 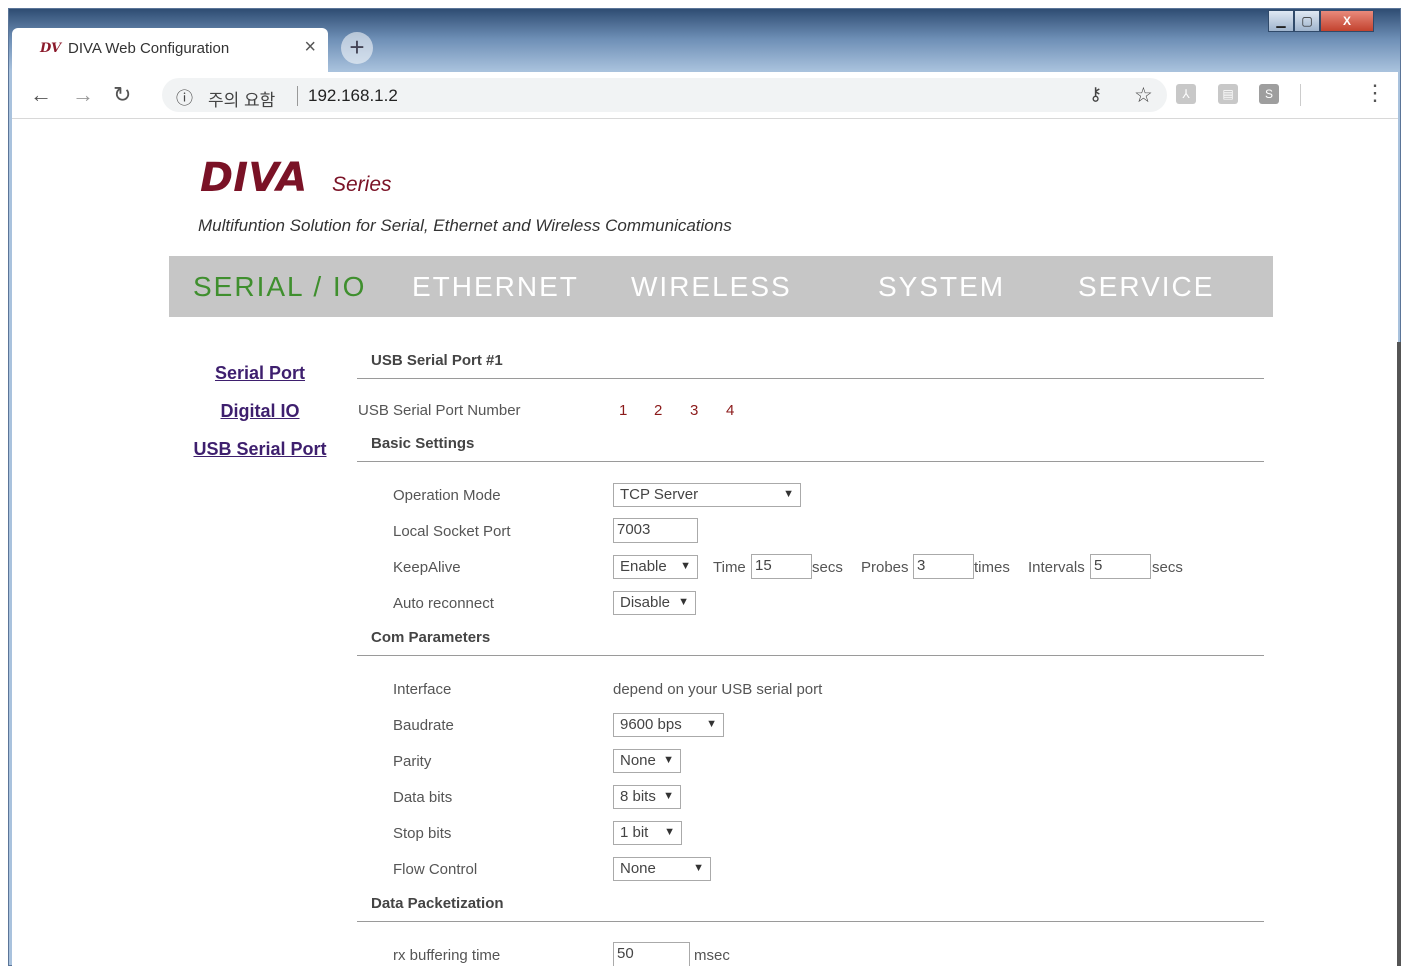 I want to click on menu-dots-icon: ⋮, so click(x=1375, y=93).